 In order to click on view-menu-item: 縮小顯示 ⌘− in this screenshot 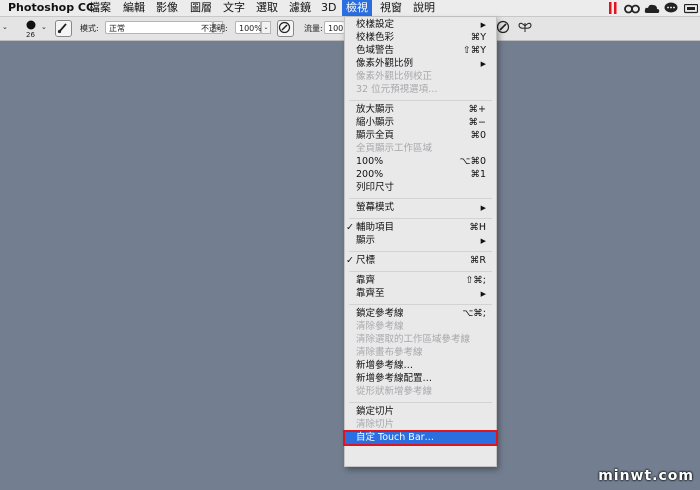, I will do `click(420, 123)`.